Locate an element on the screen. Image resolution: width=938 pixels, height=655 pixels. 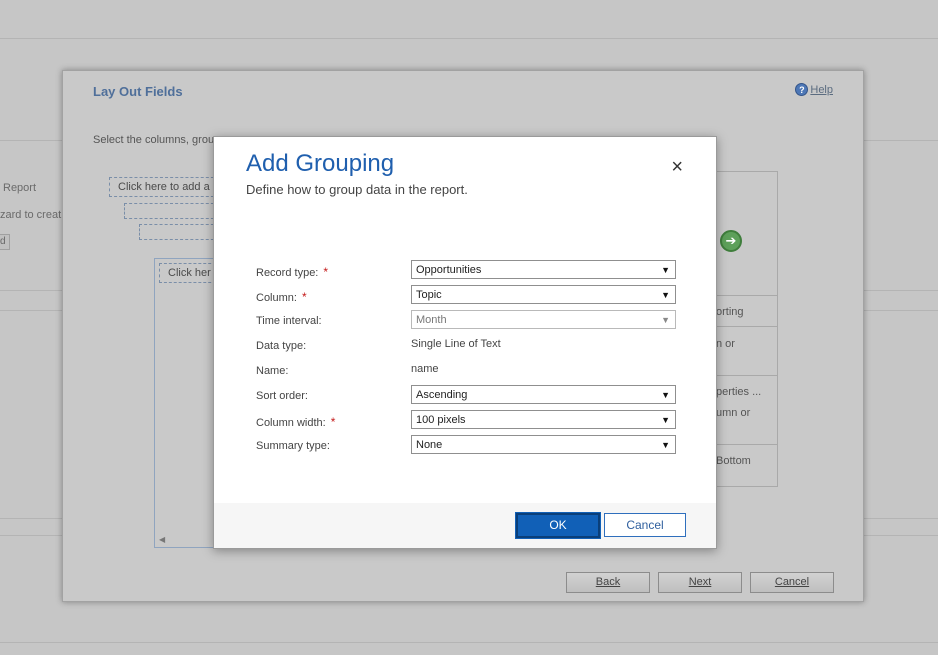
time-interval-row: Time interval: Month ▼ is located at coordinates (466, 320).